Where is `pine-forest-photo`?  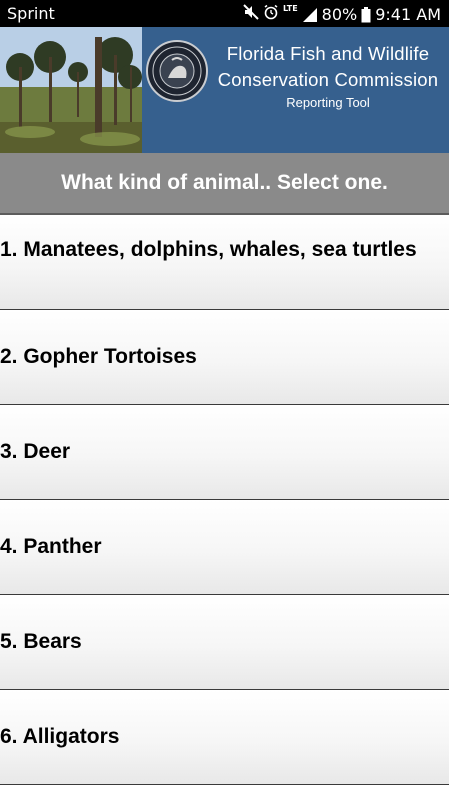 pine-forest-photo is located at coordinates (71, 90).